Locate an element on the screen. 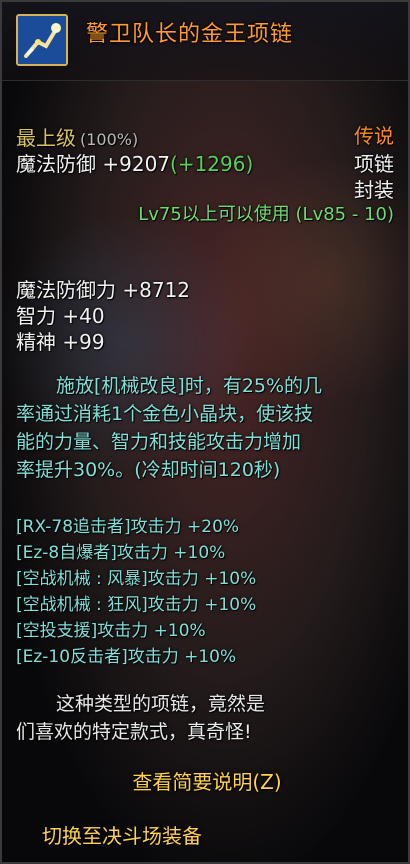  stat-value: +8712 is located at coordinates (156, 290).